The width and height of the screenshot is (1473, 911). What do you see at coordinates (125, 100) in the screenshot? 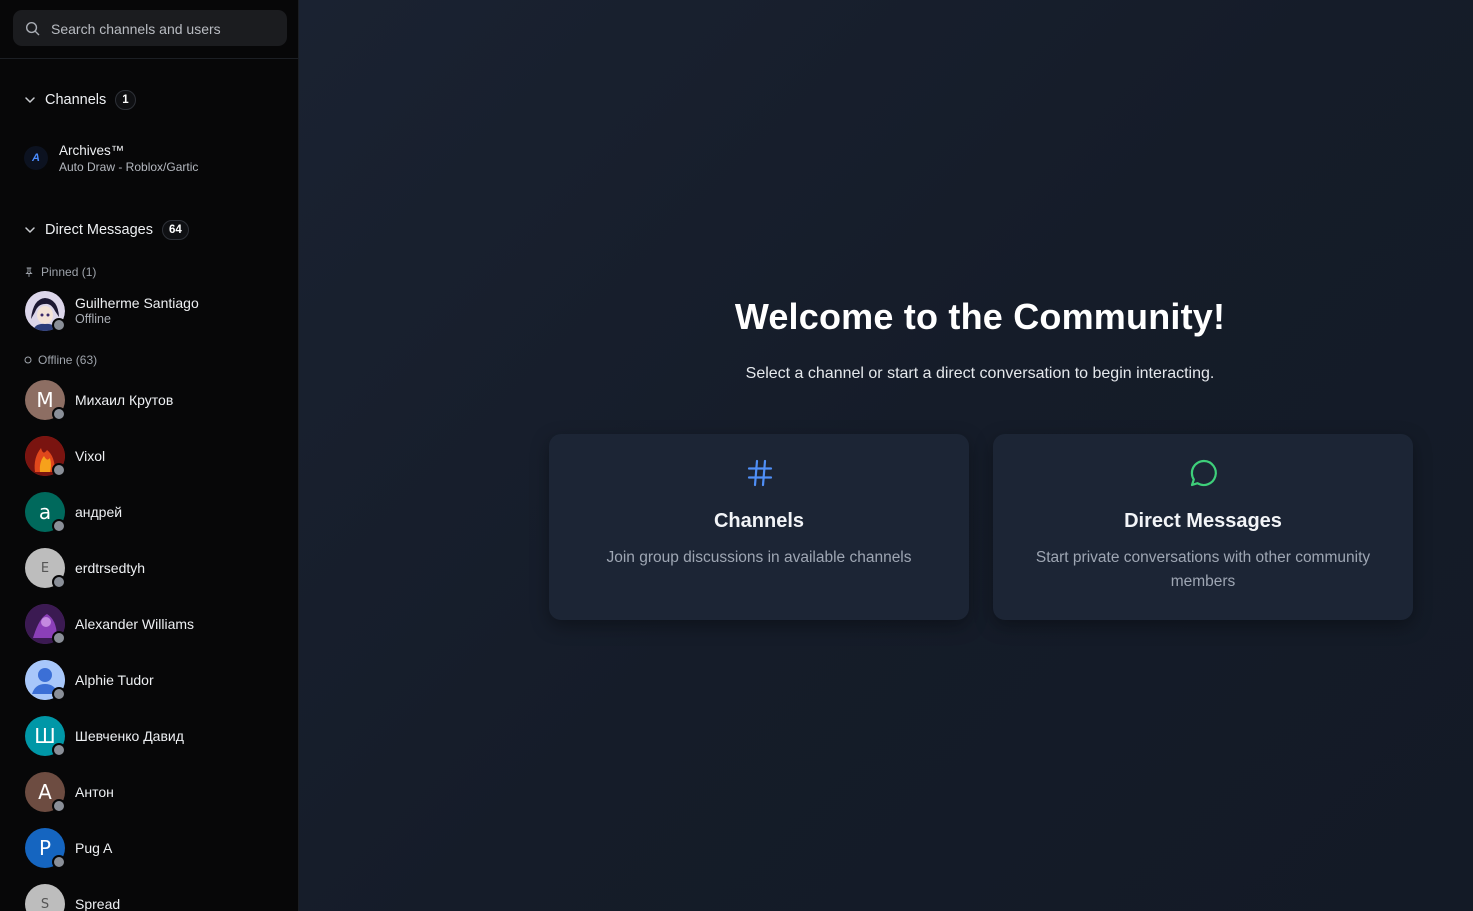
I see `channels-count-badge: 1` at bounding box center [125, 100].